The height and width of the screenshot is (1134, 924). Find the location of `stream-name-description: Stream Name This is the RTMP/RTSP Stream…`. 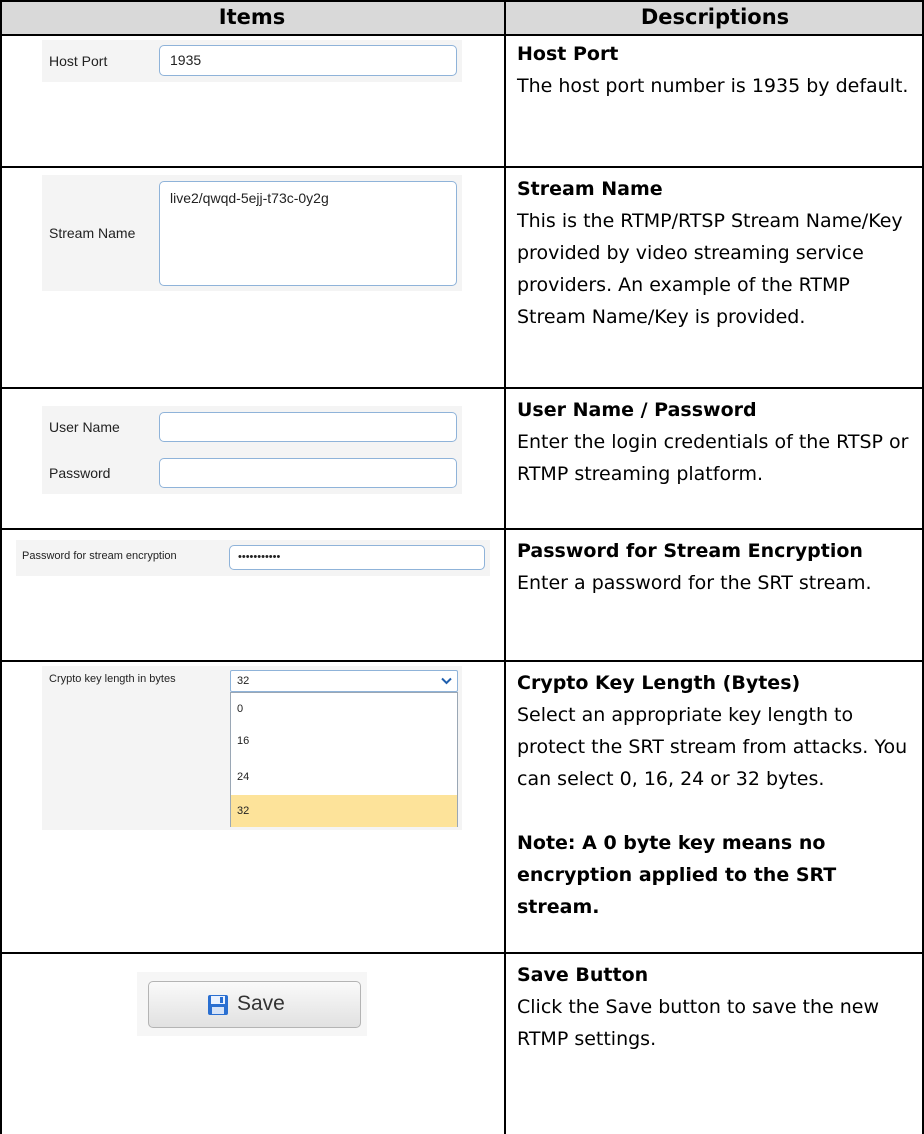

stream-name-description: Stream Name This is the RTMP/RTSP Stream… is located at coordinates (714, 253).